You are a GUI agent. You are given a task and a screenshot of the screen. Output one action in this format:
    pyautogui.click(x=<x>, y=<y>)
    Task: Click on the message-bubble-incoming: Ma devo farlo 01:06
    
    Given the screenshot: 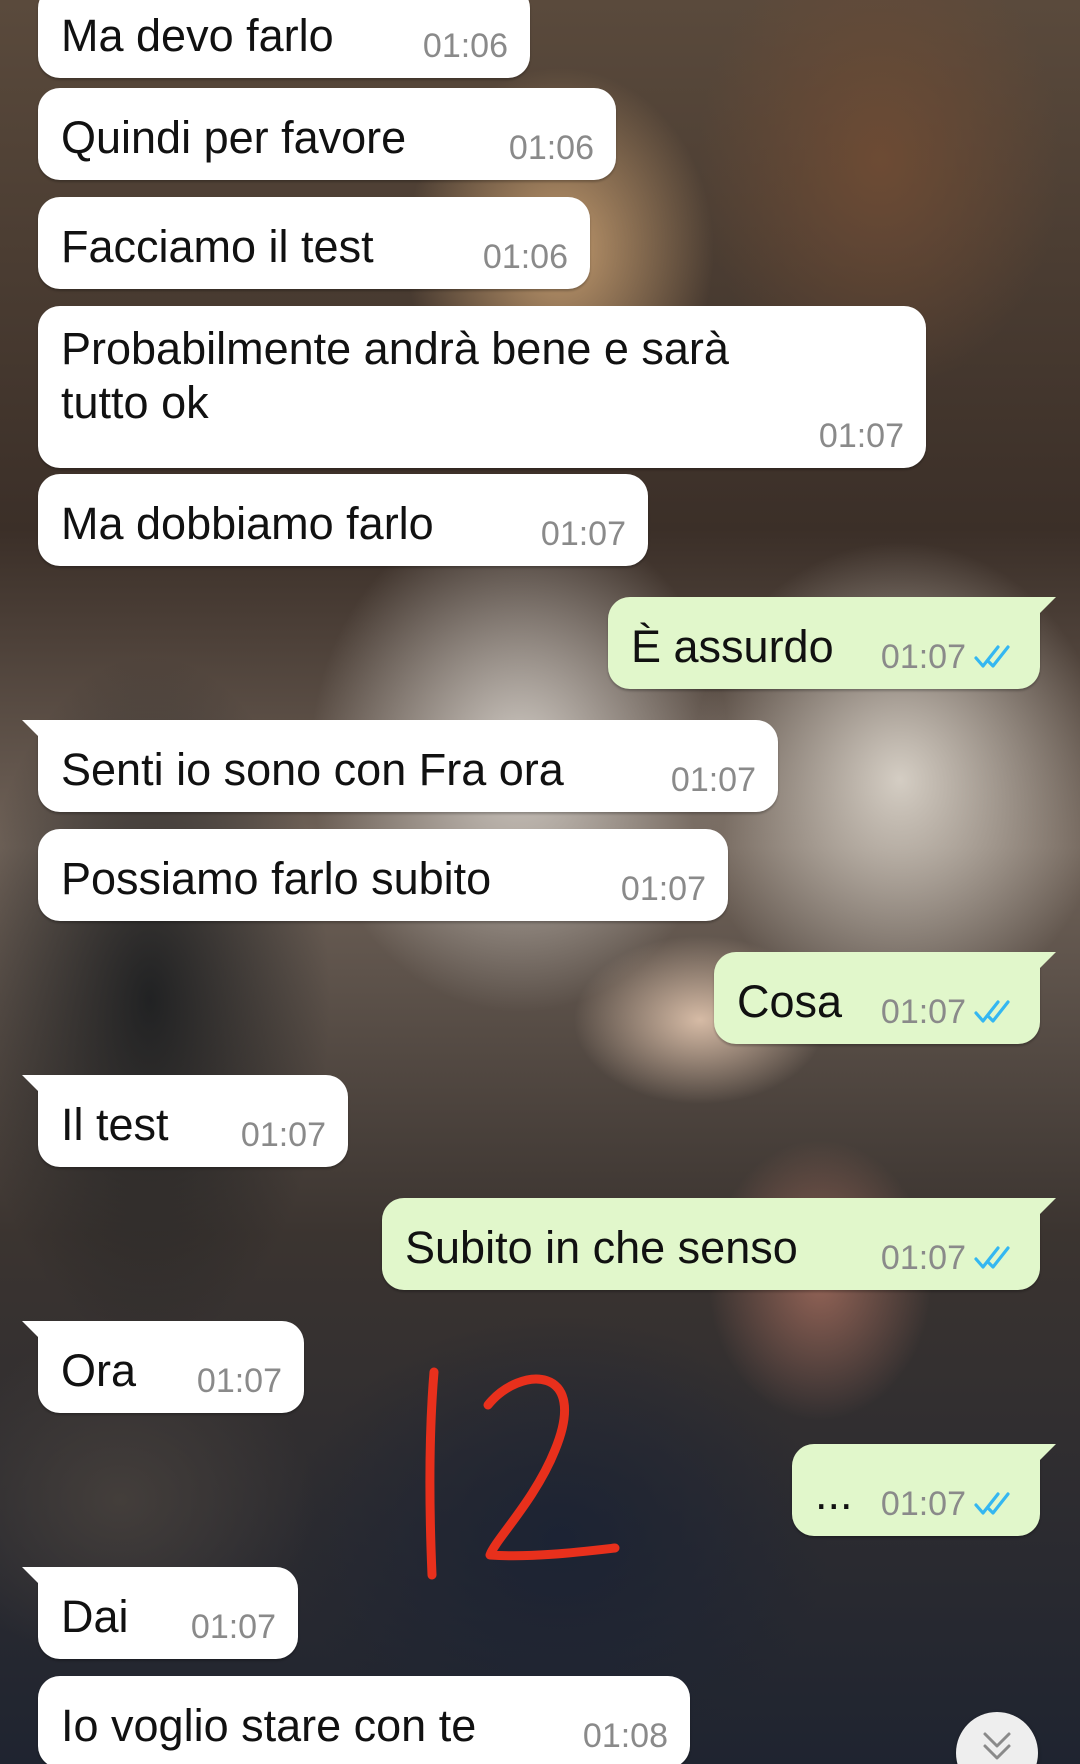 What is the action you would take?
    pyautogui.click(x=284, y=39)
    